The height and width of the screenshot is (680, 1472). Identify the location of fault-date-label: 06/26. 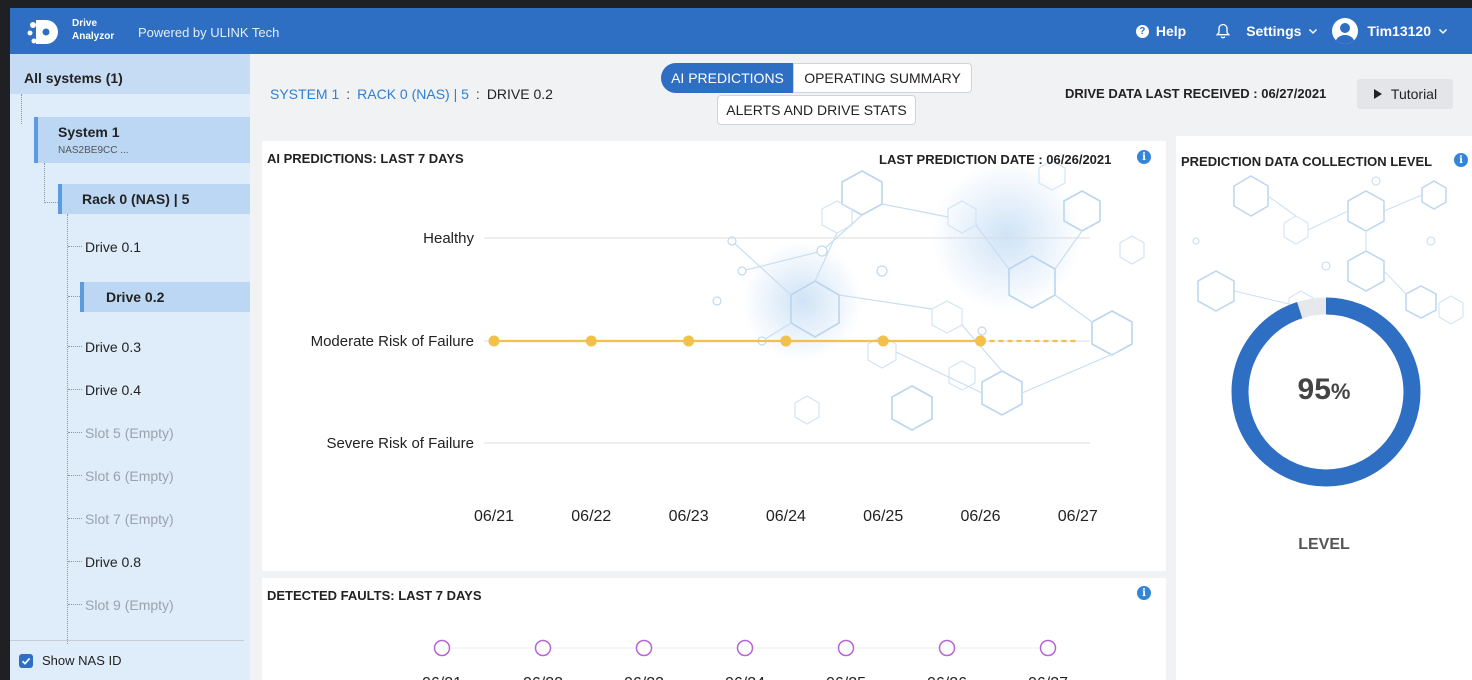
(947, 677).